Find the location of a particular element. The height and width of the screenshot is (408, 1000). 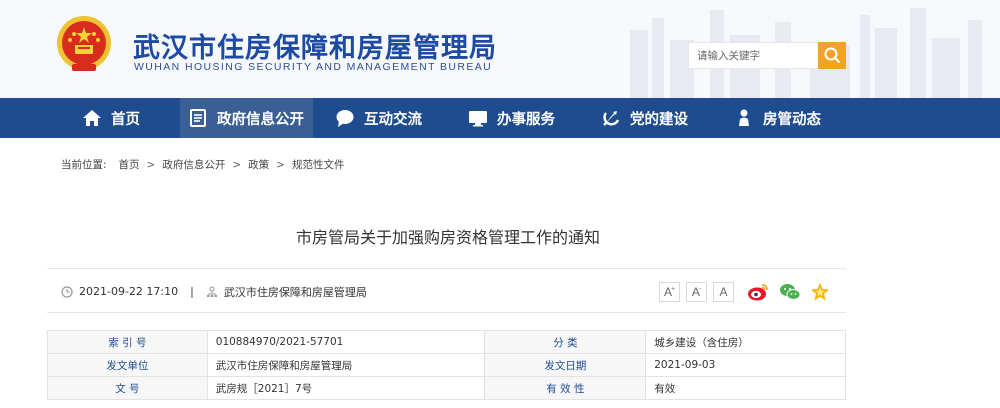

table-row: 发文单位 武汉市住房保障和房屋管理局 发文日期 2021-09-03 is located at coordinates (446, 365).